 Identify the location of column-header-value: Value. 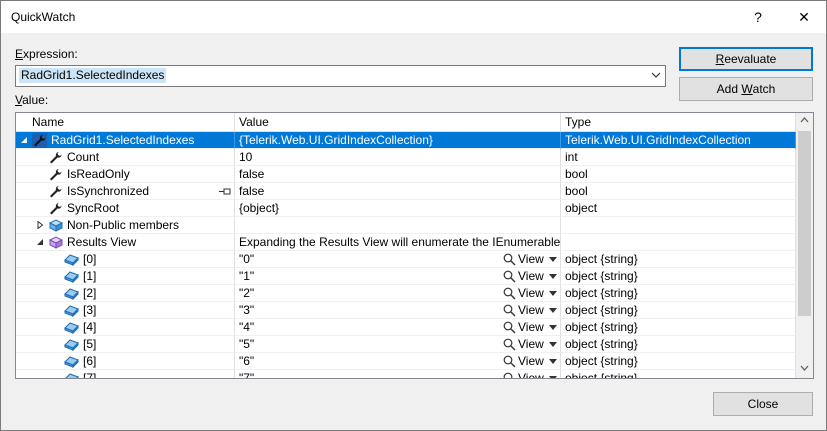
(398, 122).